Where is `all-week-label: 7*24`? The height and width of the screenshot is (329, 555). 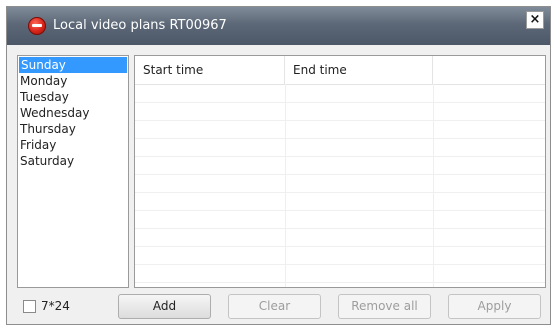 all-week-label: 7*24 is located at coordinates (55, 306).